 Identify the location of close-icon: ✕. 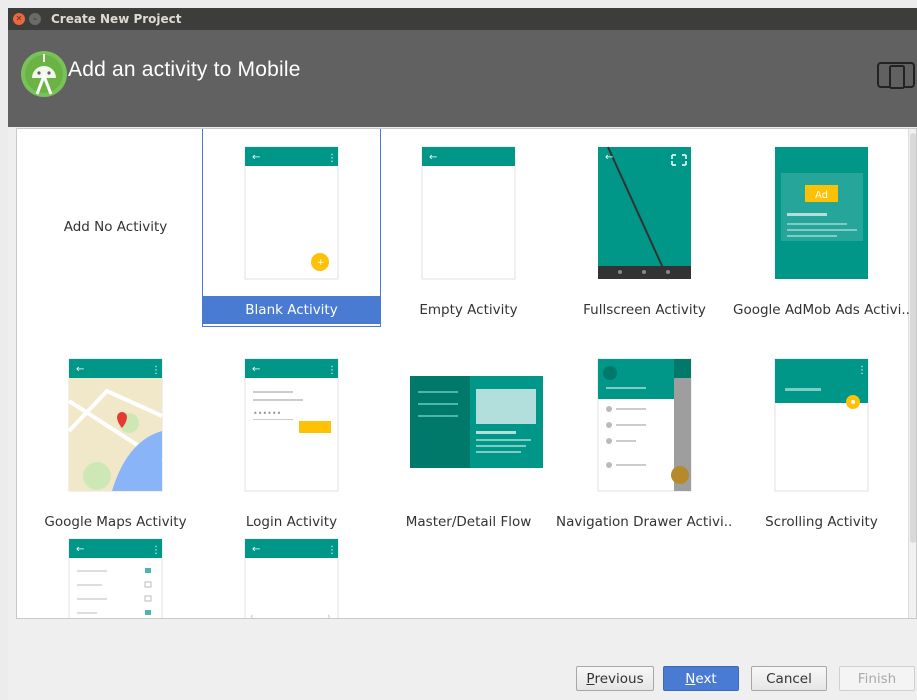
(19, 19).